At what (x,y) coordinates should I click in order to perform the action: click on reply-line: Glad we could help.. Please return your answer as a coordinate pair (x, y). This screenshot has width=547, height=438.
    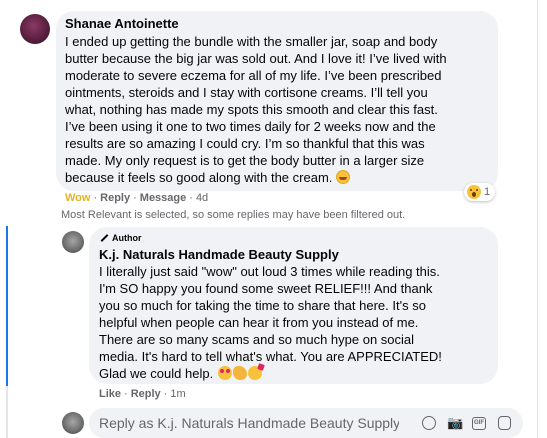
    Looking at the image, I should click on (156, 373).